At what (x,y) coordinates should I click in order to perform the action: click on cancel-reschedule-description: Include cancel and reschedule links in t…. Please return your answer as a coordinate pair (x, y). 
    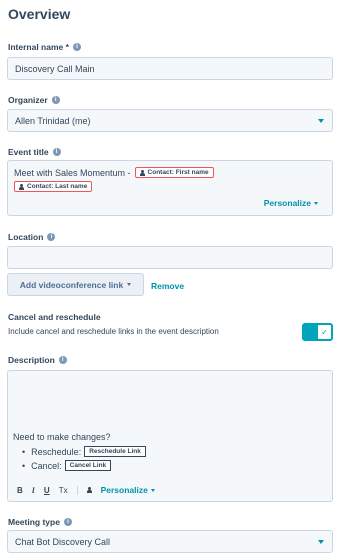
    Looking at the image, I should click on (113, 331).